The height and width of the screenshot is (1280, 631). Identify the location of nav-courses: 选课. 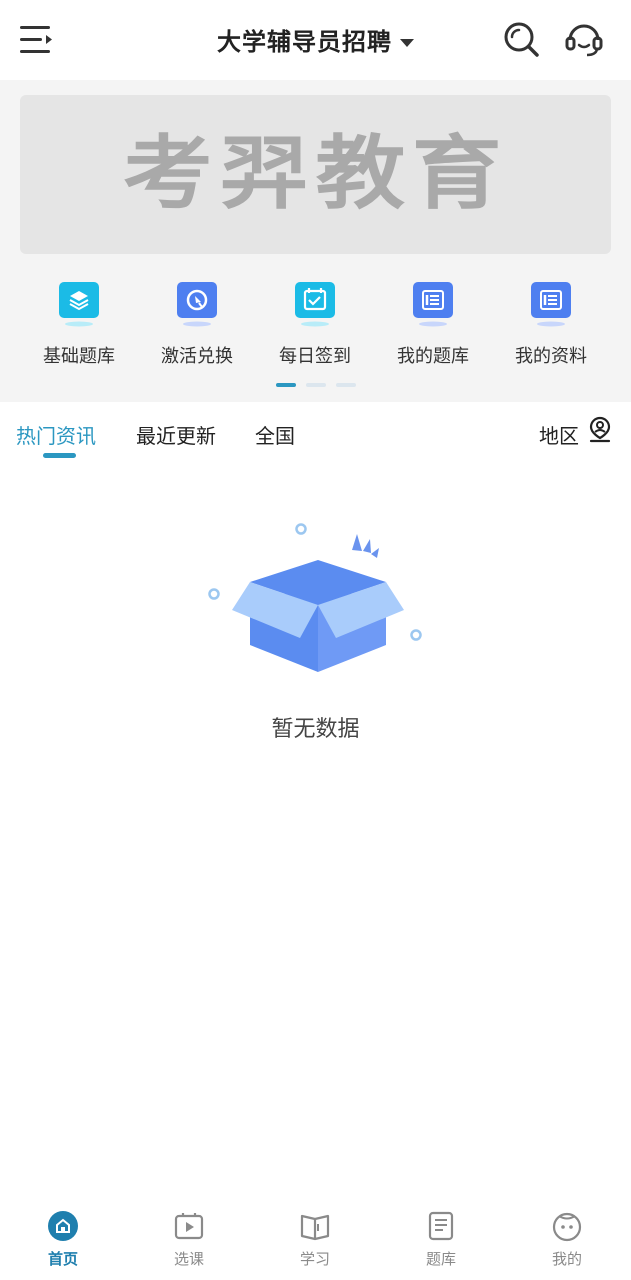
(189, 1238).